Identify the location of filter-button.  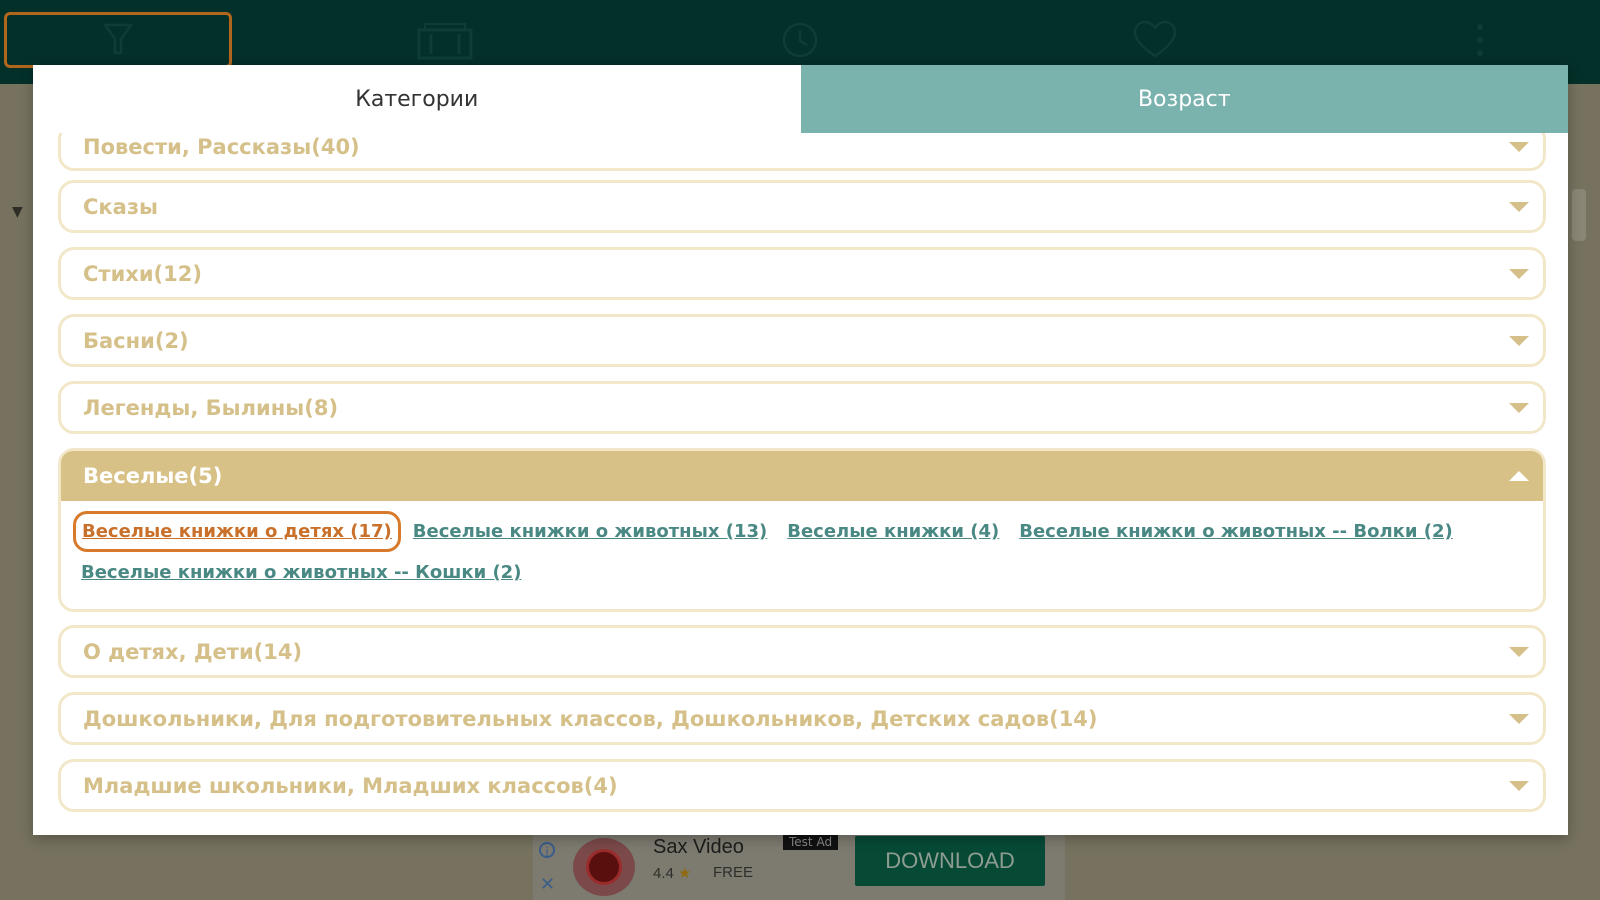
(118, 40).